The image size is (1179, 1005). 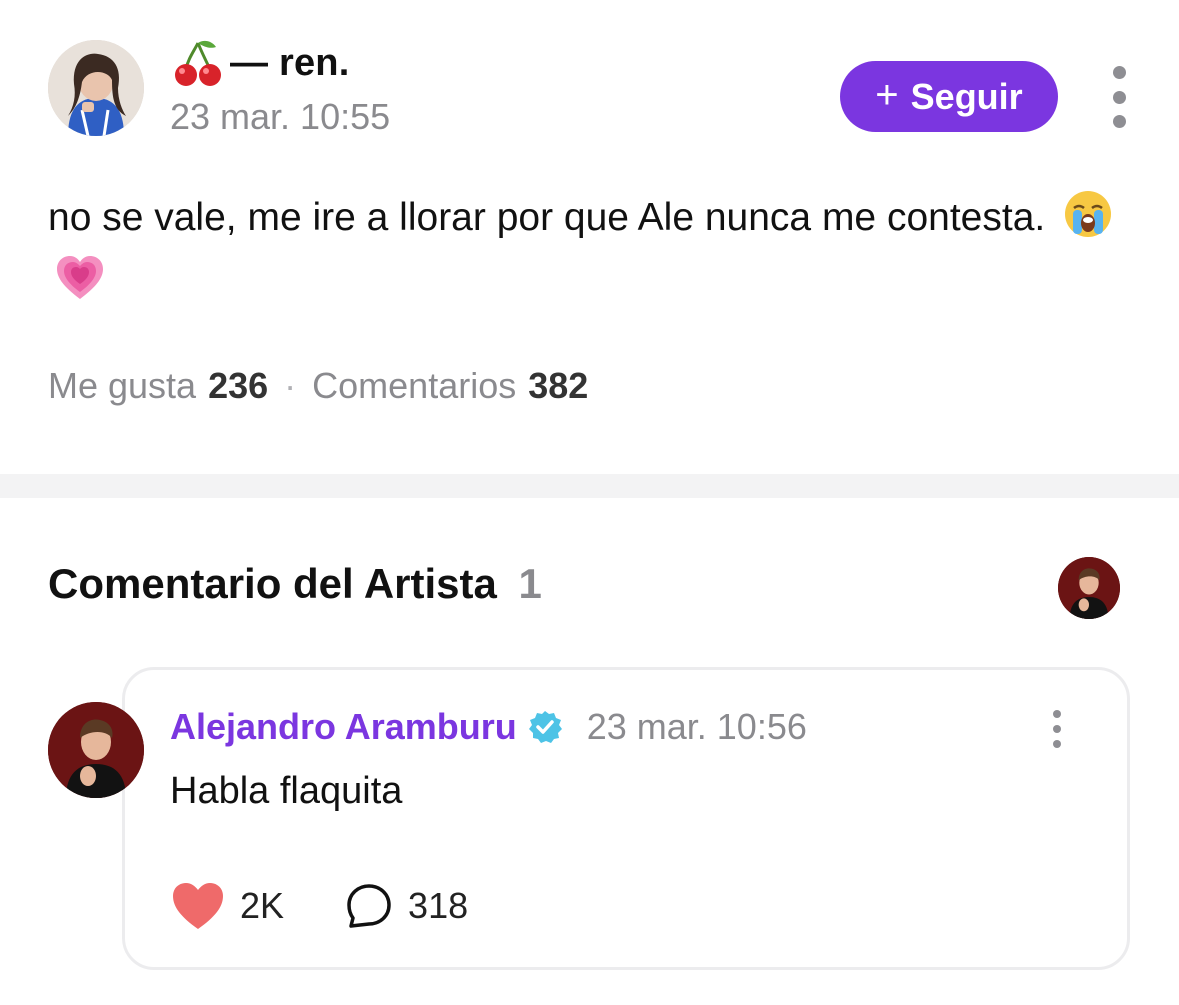 I want to click on artist-avatar-image, so click(x=96, y=750).